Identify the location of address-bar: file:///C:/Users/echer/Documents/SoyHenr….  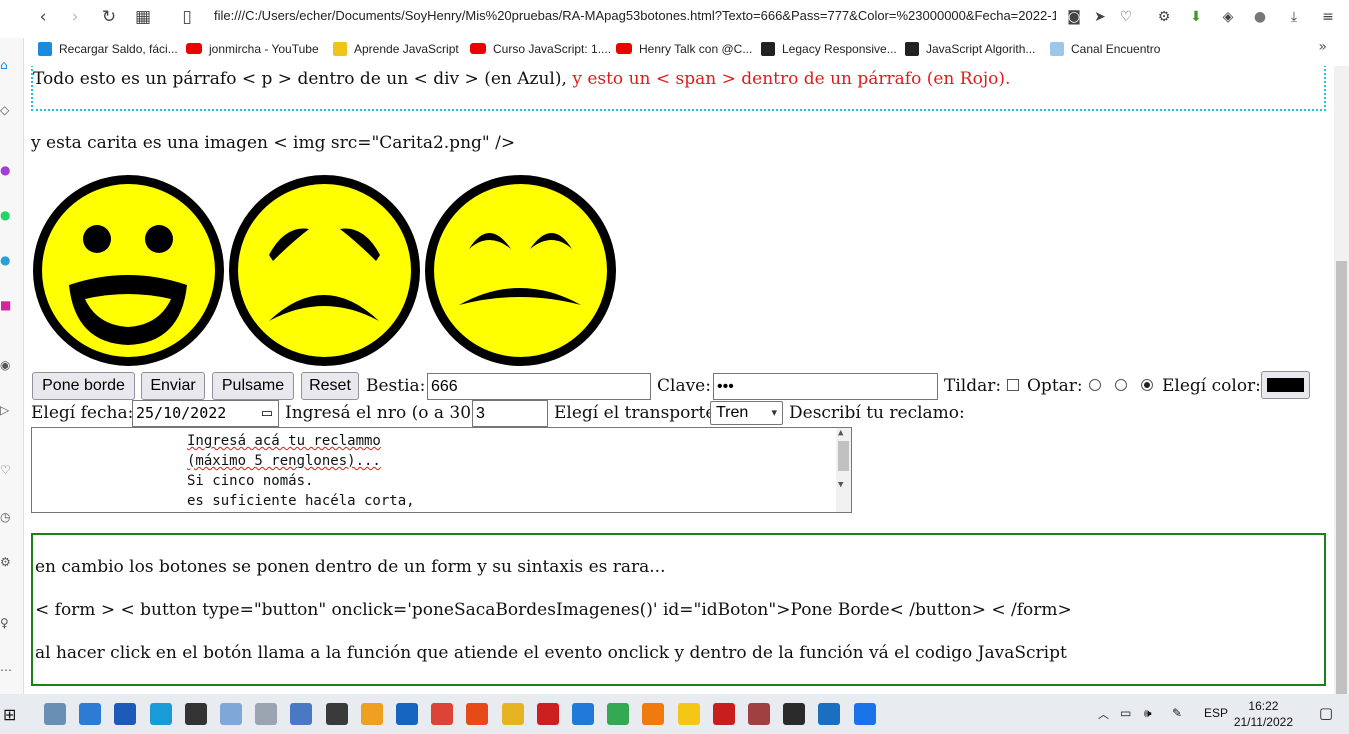
(635, 17).